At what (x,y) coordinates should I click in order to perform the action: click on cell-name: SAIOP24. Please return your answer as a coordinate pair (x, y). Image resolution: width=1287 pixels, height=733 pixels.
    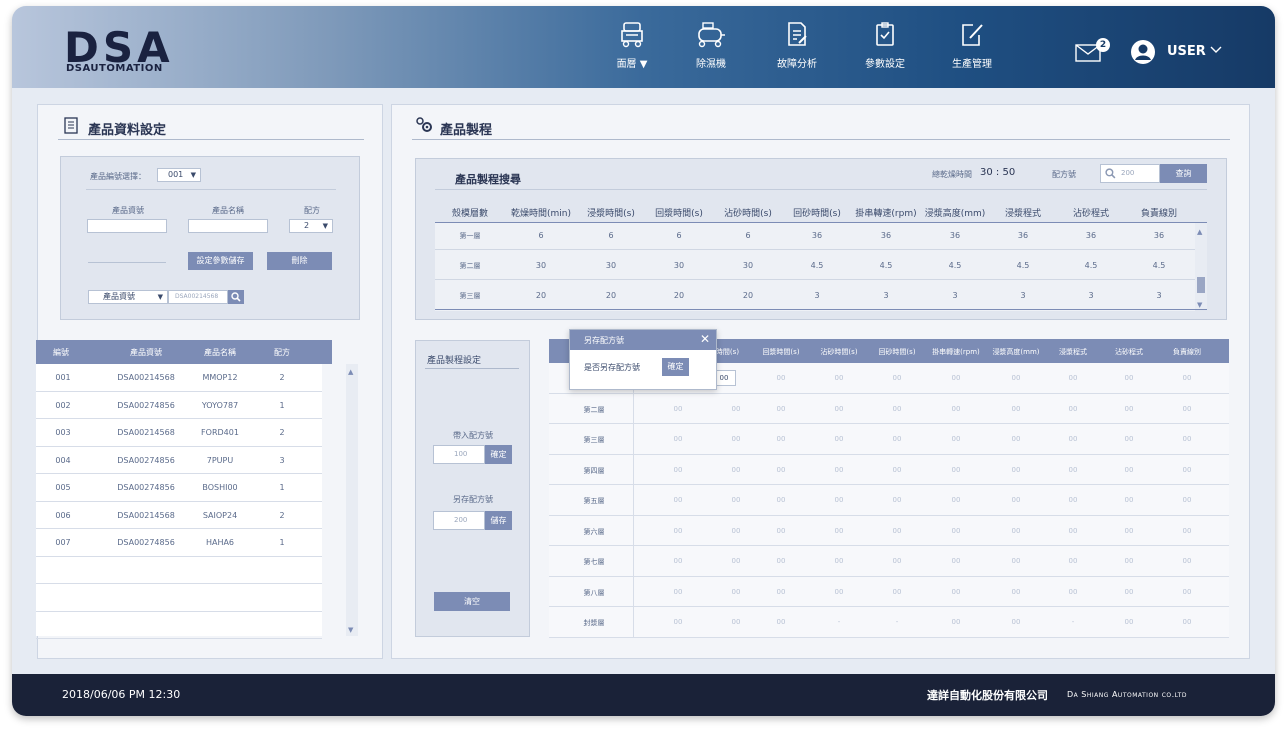
    Looking at the image, I should click on (220, 515).